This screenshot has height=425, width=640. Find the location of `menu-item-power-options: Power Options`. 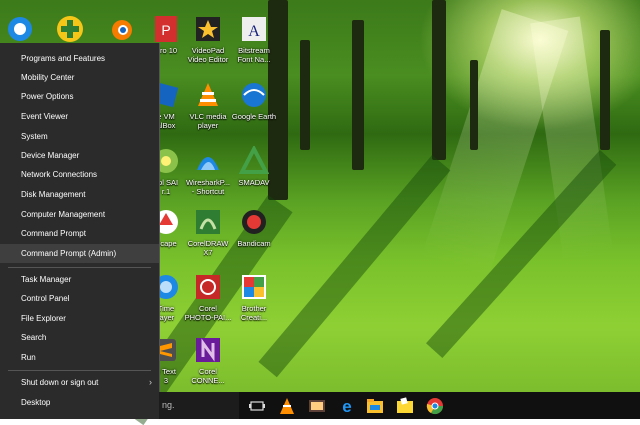

menu-item-power-options: Power Options is located at coordinates (79, 96).